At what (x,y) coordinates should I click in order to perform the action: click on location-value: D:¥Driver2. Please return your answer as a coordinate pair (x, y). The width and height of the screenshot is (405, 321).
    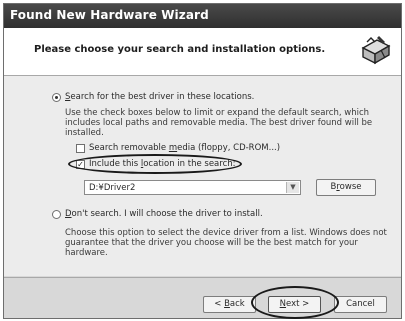
    Looking at the image, I should click on (112, 188).